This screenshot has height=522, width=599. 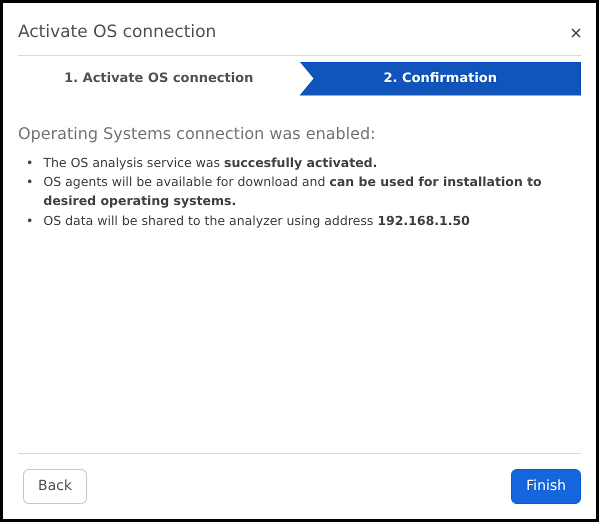 I want to click on bullet-text: OS data will be shared to the analyzer using address 192.168.1.50, so click(x=256, y=221).